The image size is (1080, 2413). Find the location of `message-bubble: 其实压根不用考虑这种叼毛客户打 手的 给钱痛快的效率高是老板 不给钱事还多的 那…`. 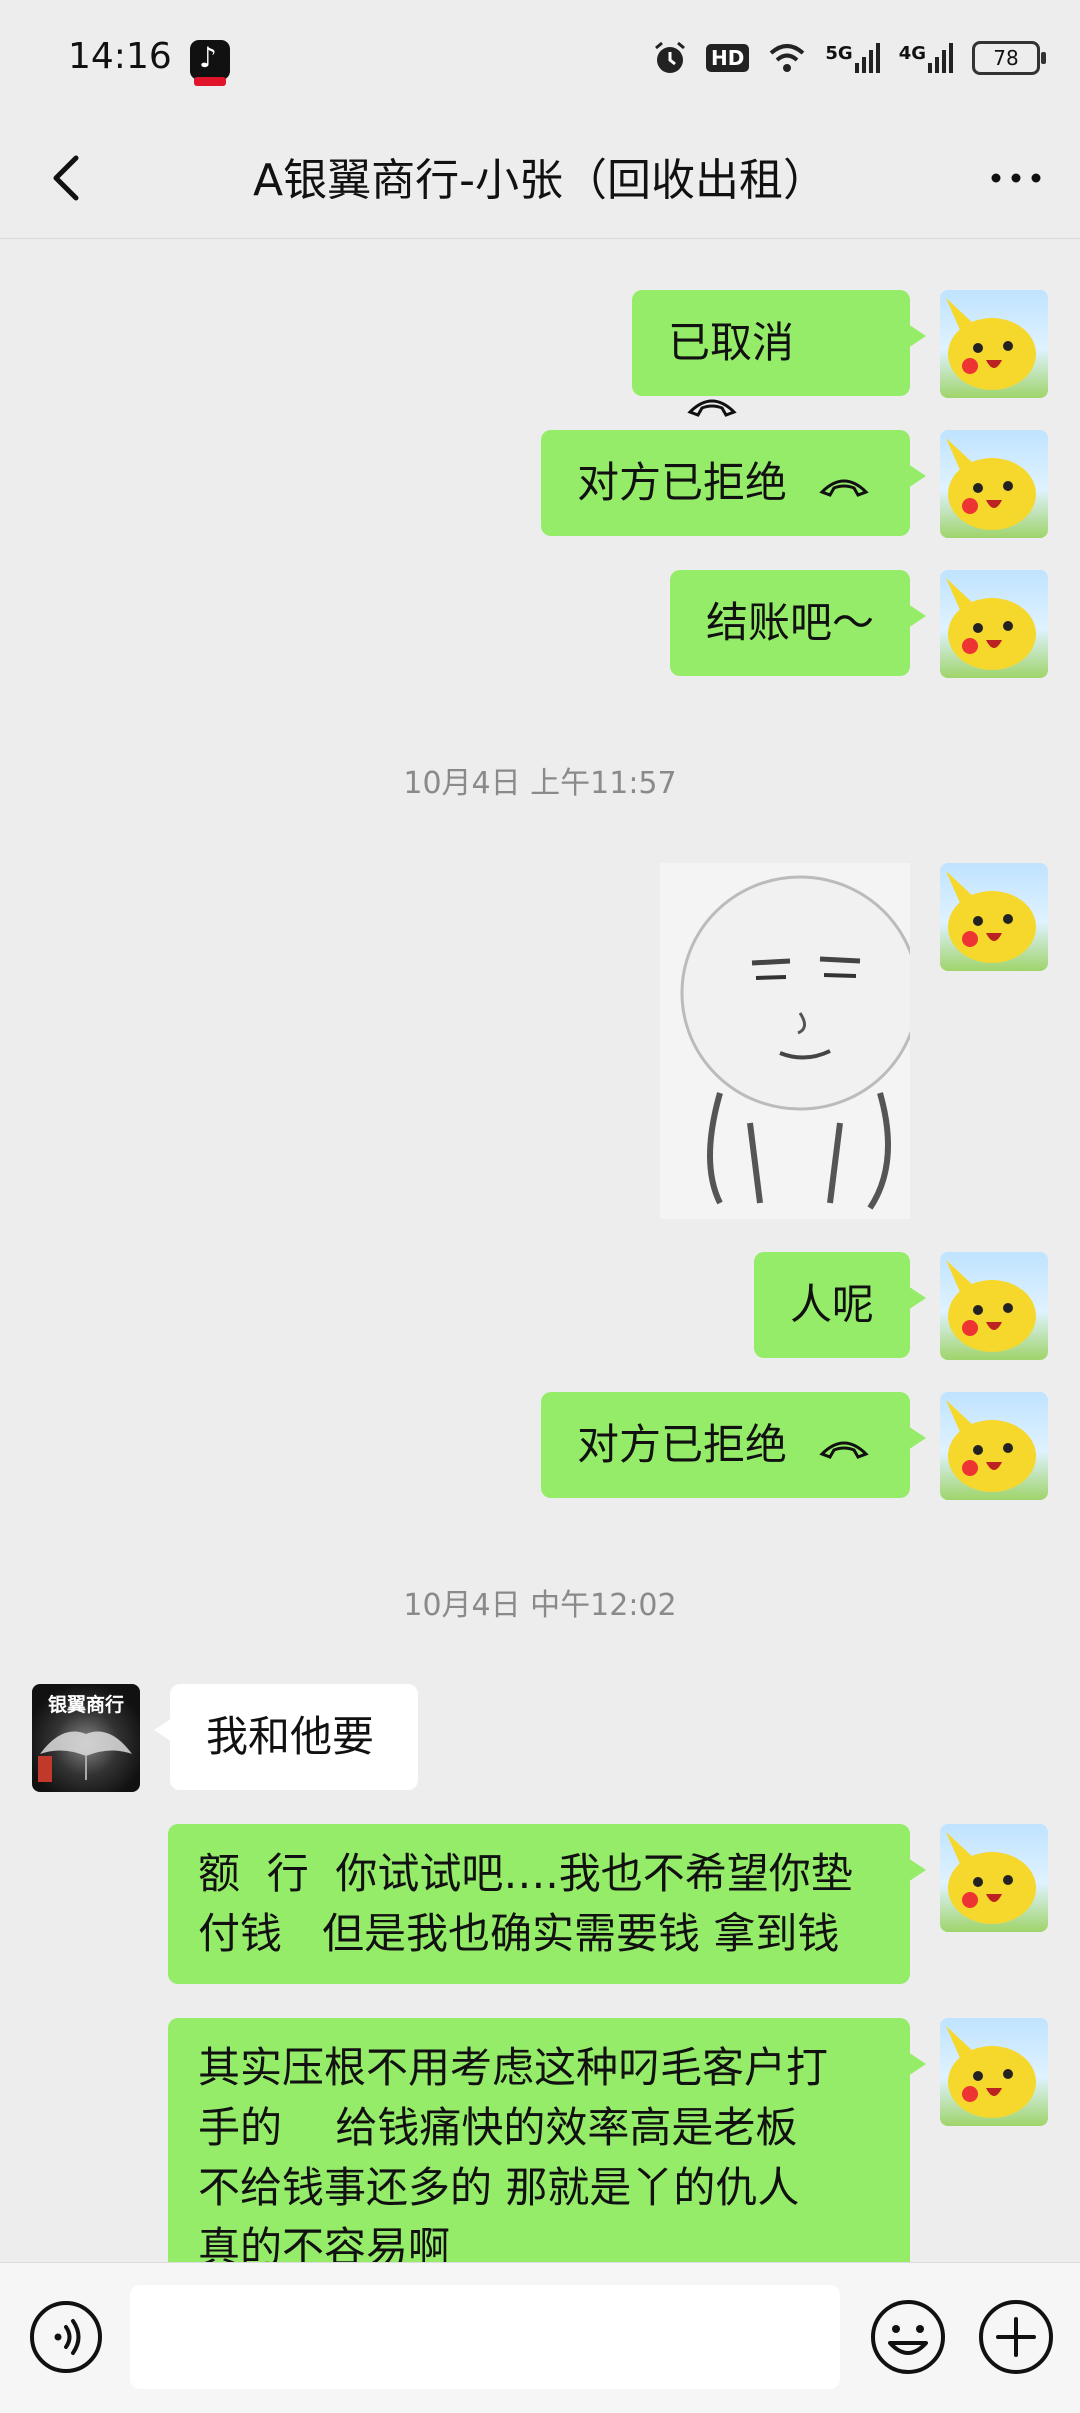

message-bubble: 其实压根不用考虑这种叼毛客户打 手的 给钱痛快的效率高是老板 不给钱事还多的 那… is located at coordinates (547, 2158).